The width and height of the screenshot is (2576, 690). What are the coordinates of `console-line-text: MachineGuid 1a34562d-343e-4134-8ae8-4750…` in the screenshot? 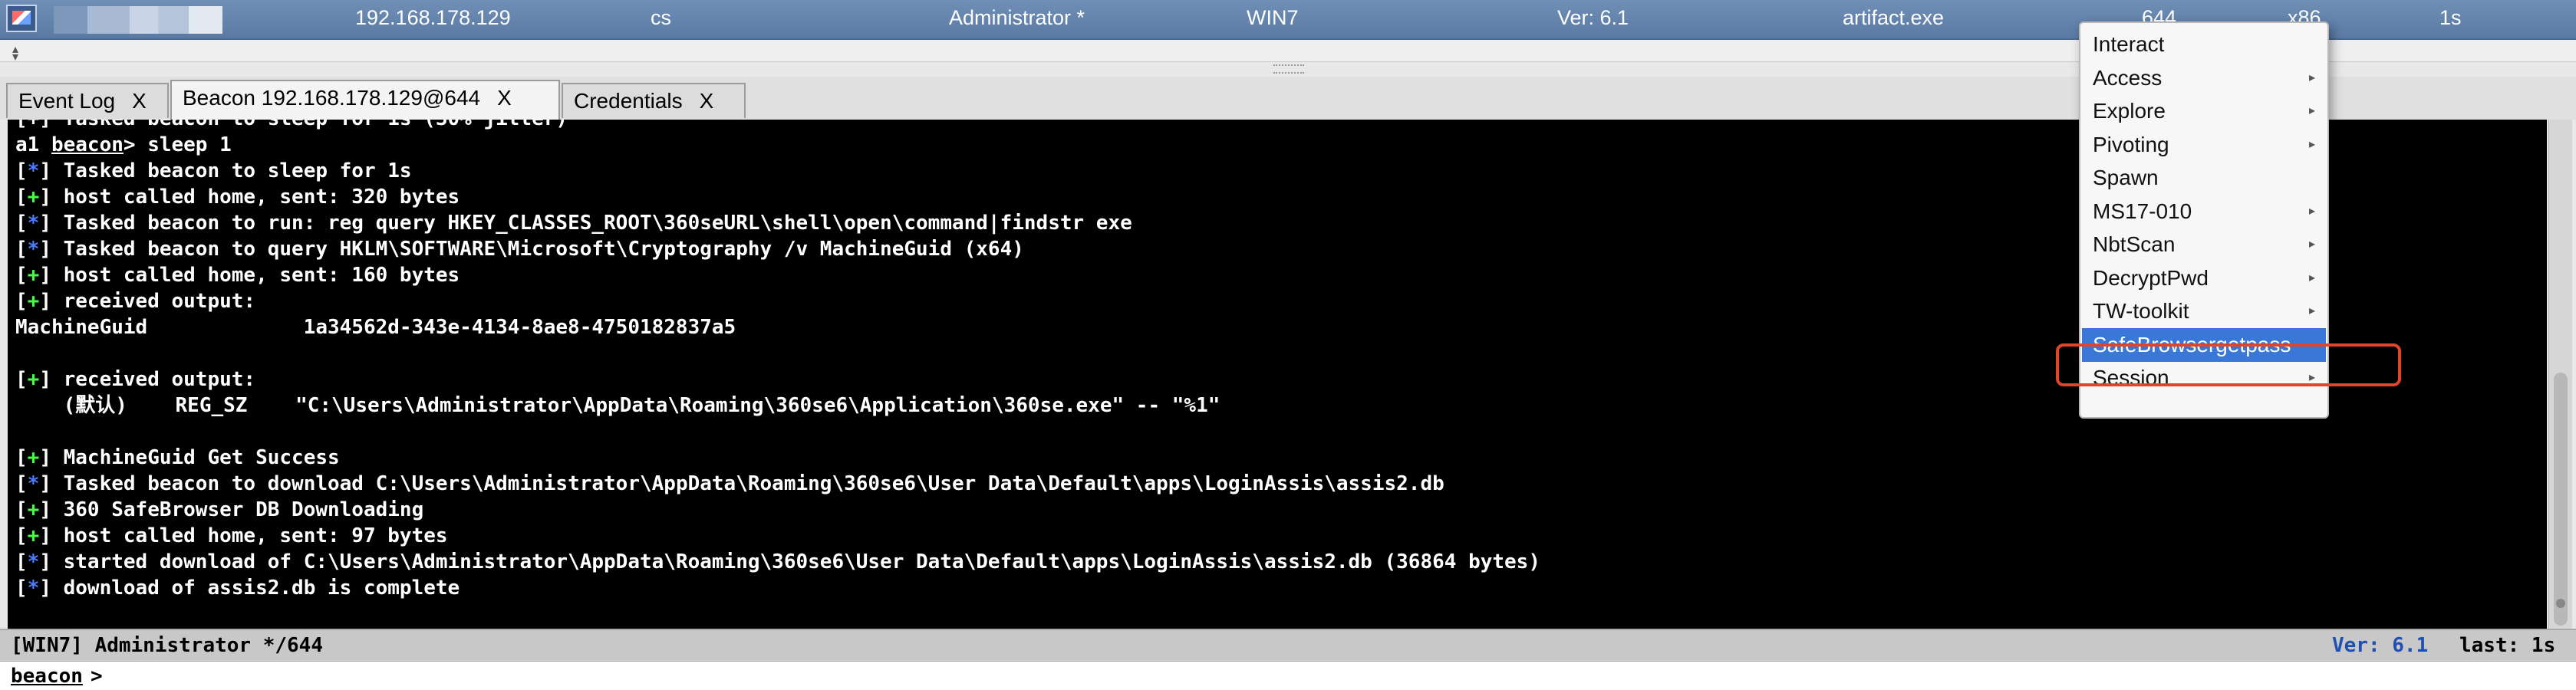 It's located at (375, 327).